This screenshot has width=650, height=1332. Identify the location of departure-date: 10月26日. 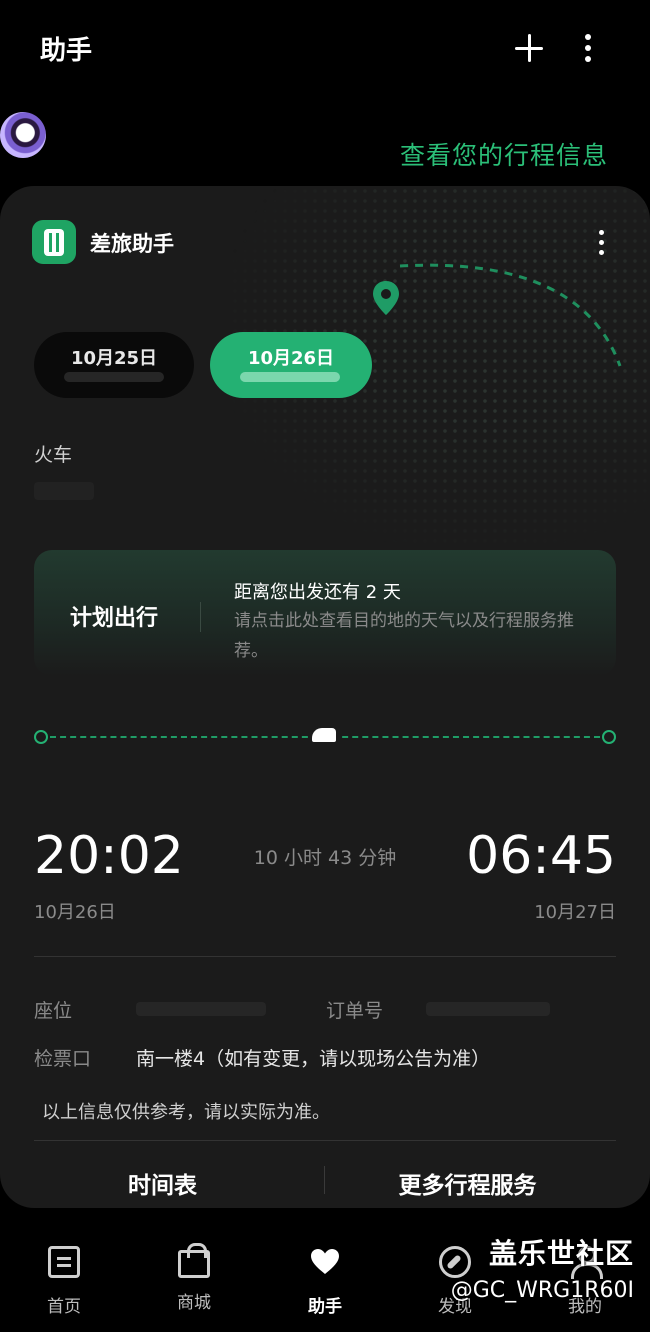
(75, 912).